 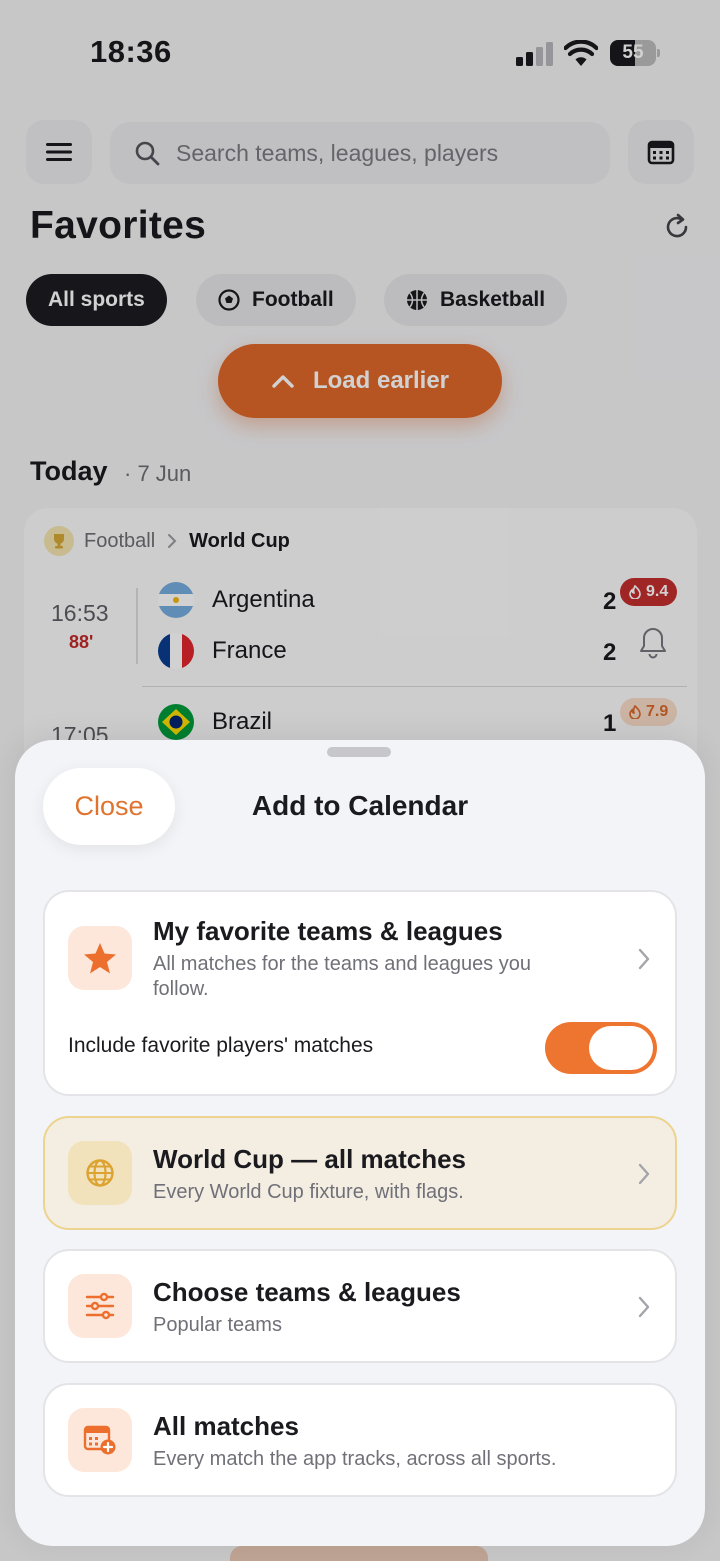 I want to click on page-title: Favorites, so click(x=118, y=225).